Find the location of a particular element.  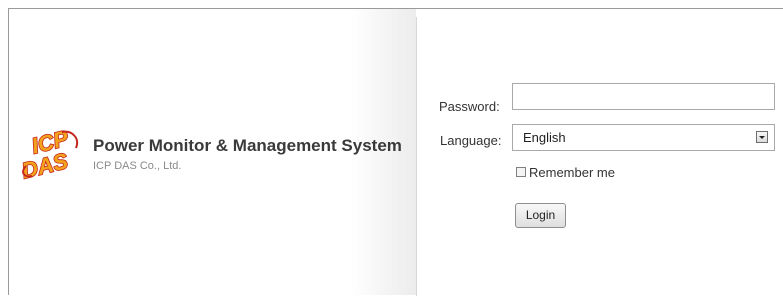

password-input is located at coordinates (643, 96).